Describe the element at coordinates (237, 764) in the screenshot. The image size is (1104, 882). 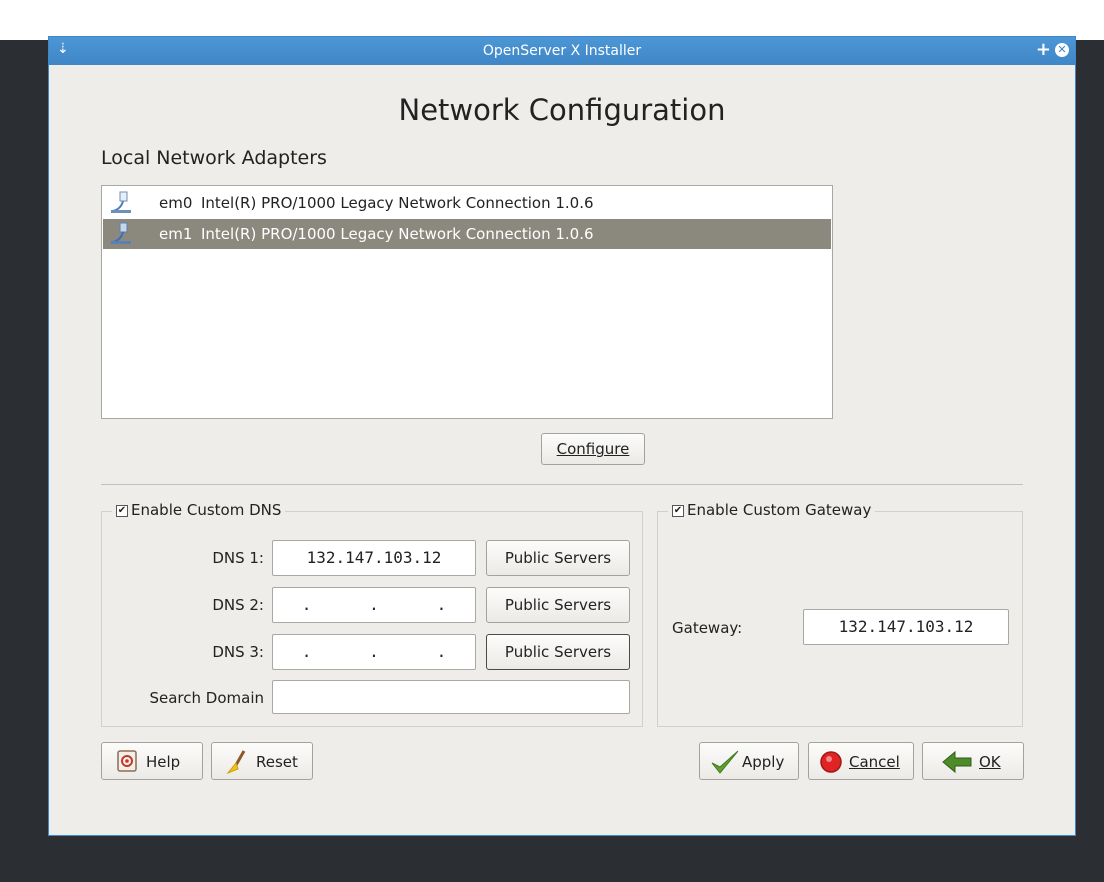
I see `broom-icon` at that location.